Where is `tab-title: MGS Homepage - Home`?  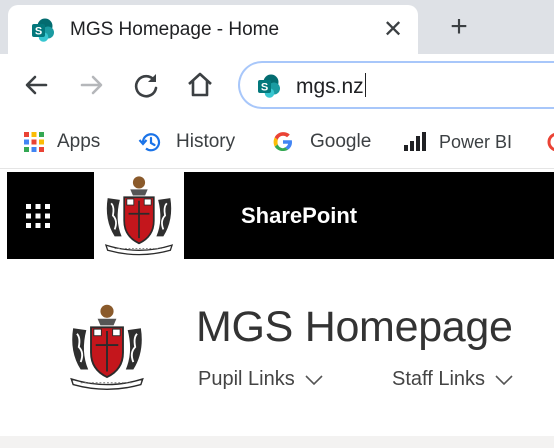 tab-title: MGS Homepage - Home is located at coordinates (175, 29).